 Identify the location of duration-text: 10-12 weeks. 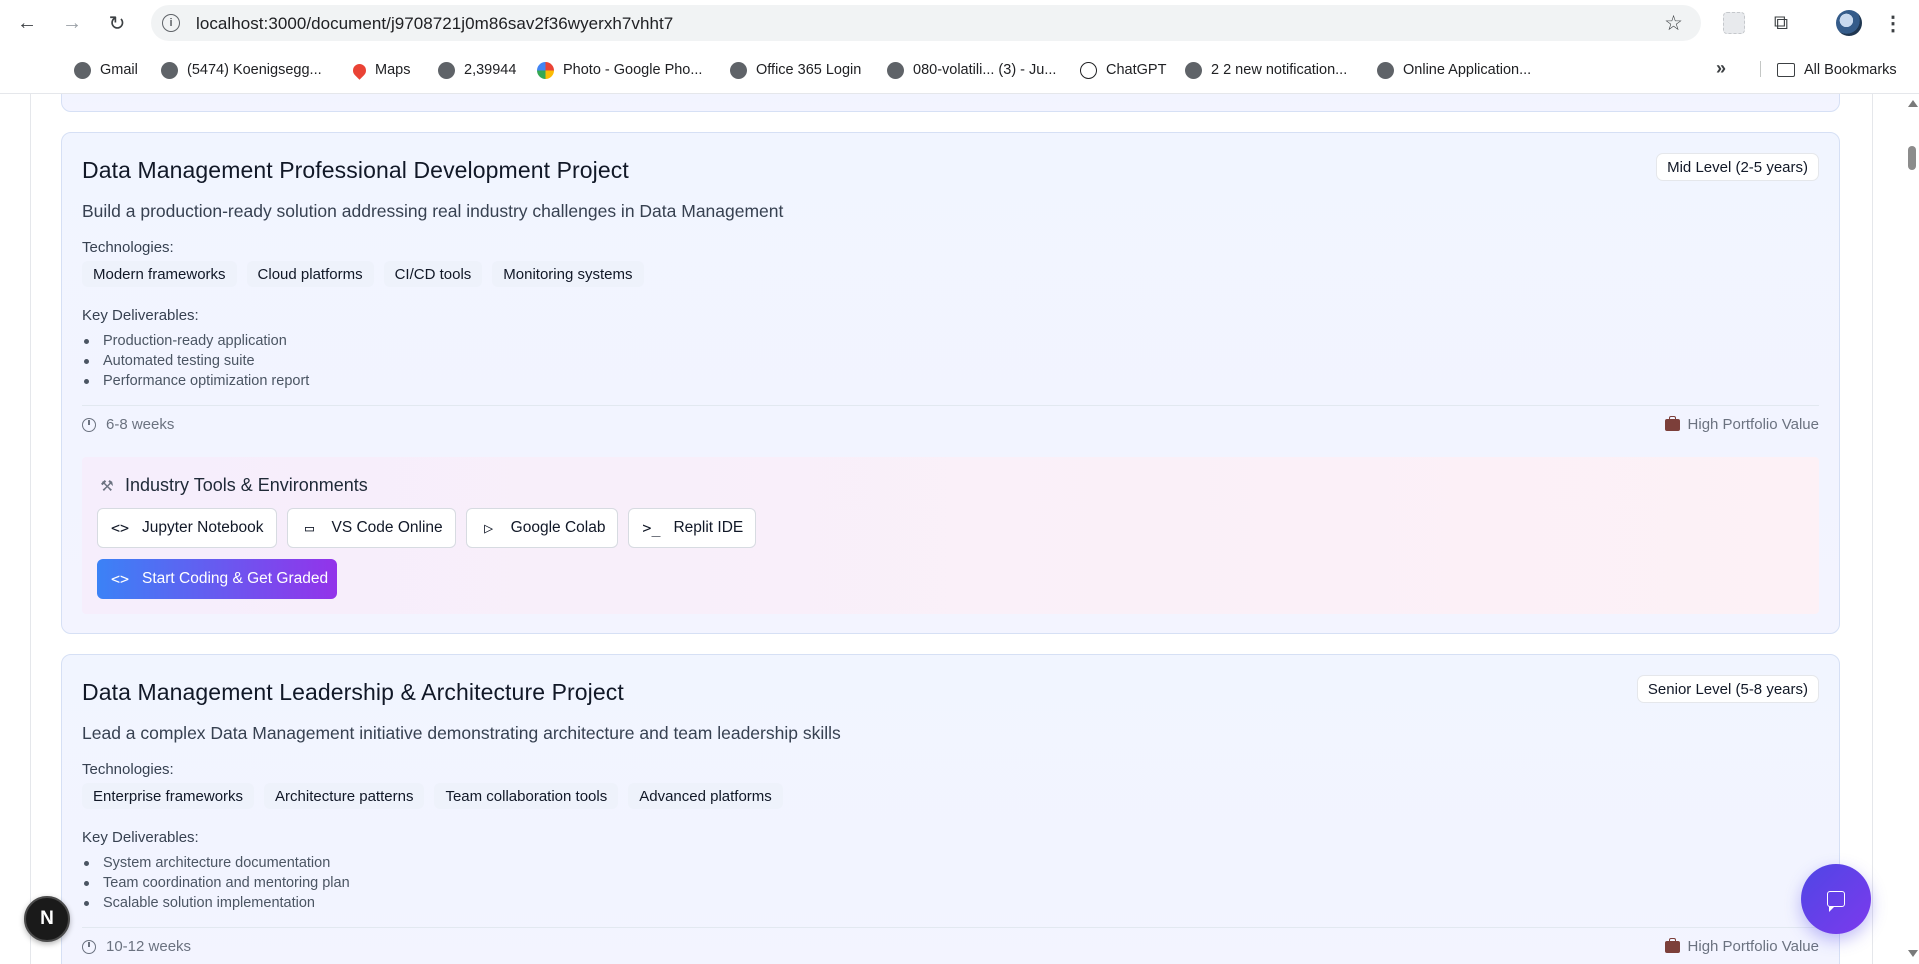
(149, 946).